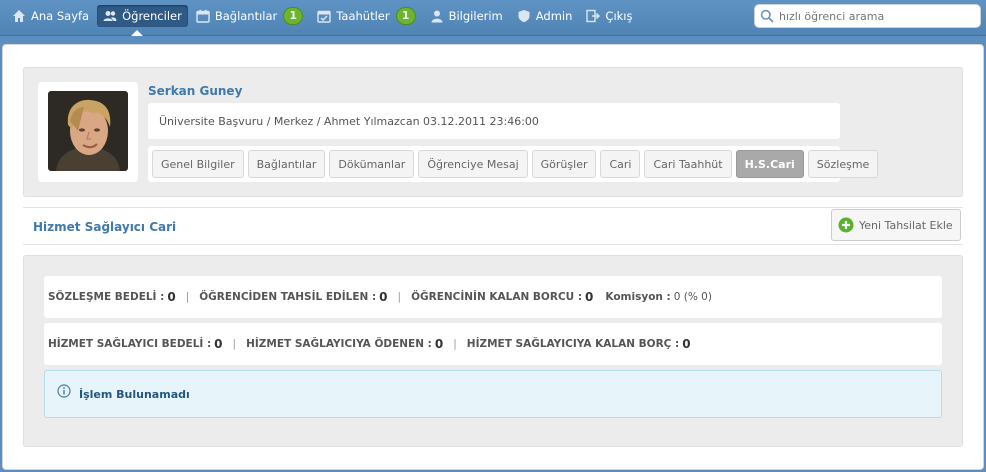  What do you see at coordinates (203, 16) in the screenshot?
I see `calendar-icon` at bounding box center [203, 16].